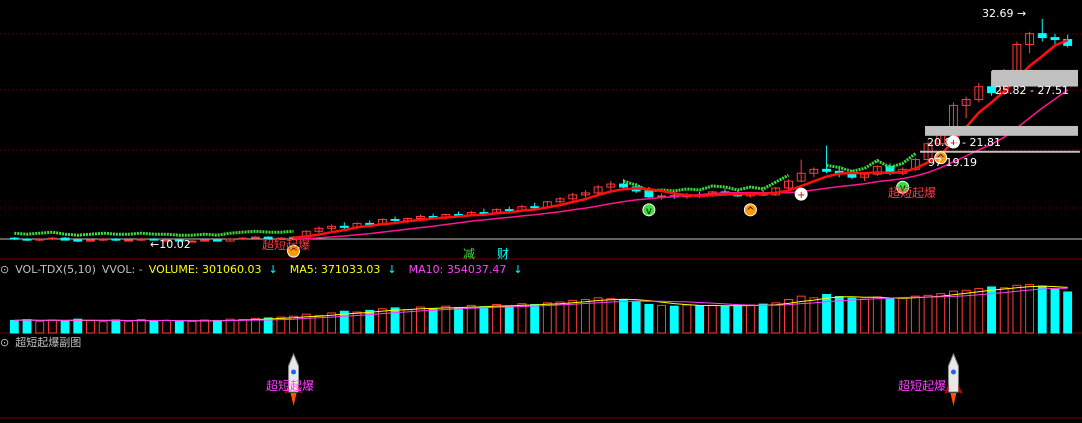 This screenshot has height=423, width=1082. I want to click on sub-indicator-name: 超短起爆副图, so click(48, 342).